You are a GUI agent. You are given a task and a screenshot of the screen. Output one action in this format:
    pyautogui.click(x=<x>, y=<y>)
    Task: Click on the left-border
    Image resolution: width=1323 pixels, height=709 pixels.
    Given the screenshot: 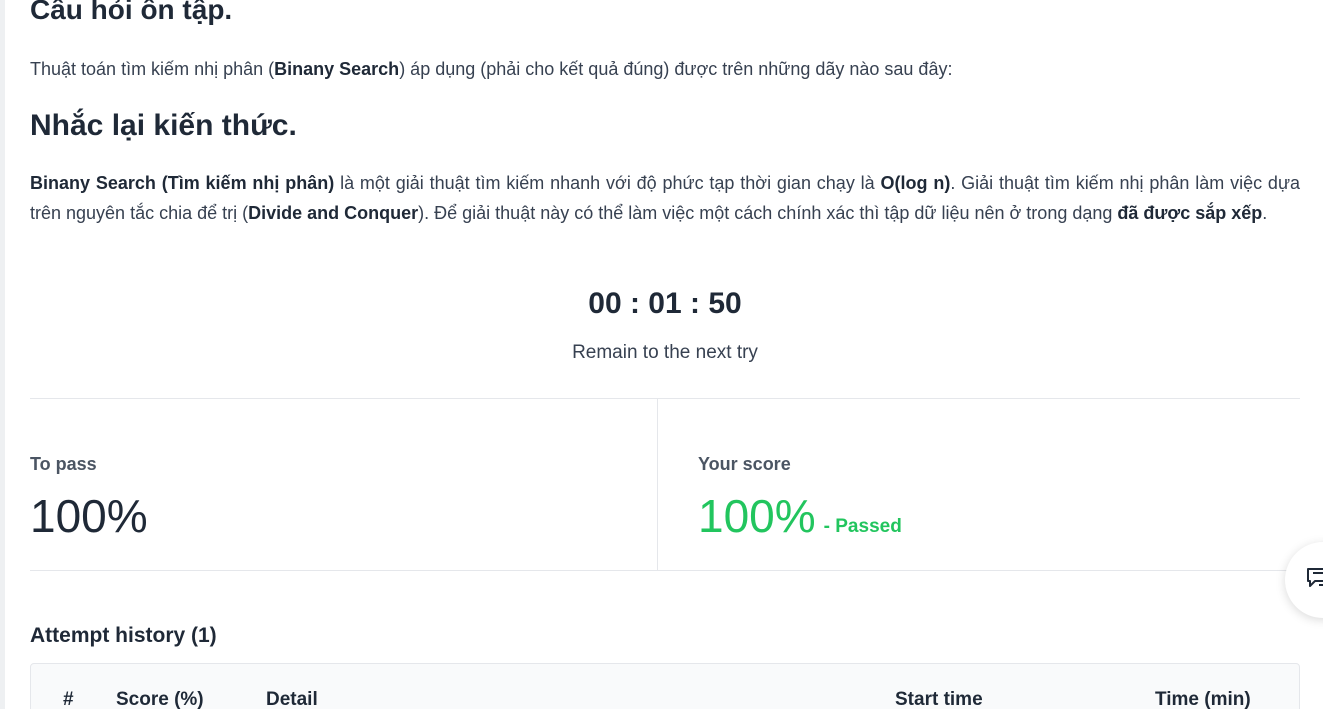 What is the action you would take?
    pyautogui.click(x=2, y=354)
    